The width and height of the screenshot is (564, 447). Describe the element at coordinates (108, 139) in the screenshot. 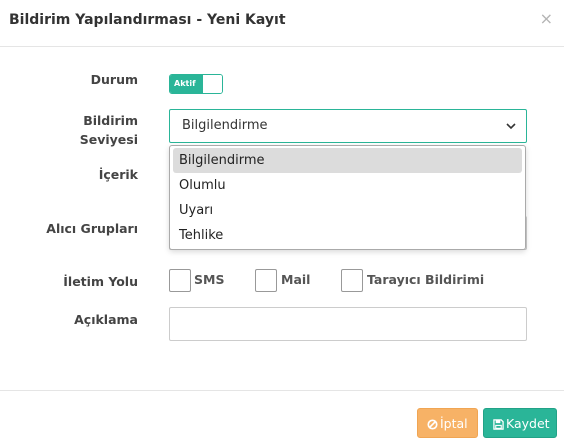

I see `level-label-line2: Seviyesi` at that location.